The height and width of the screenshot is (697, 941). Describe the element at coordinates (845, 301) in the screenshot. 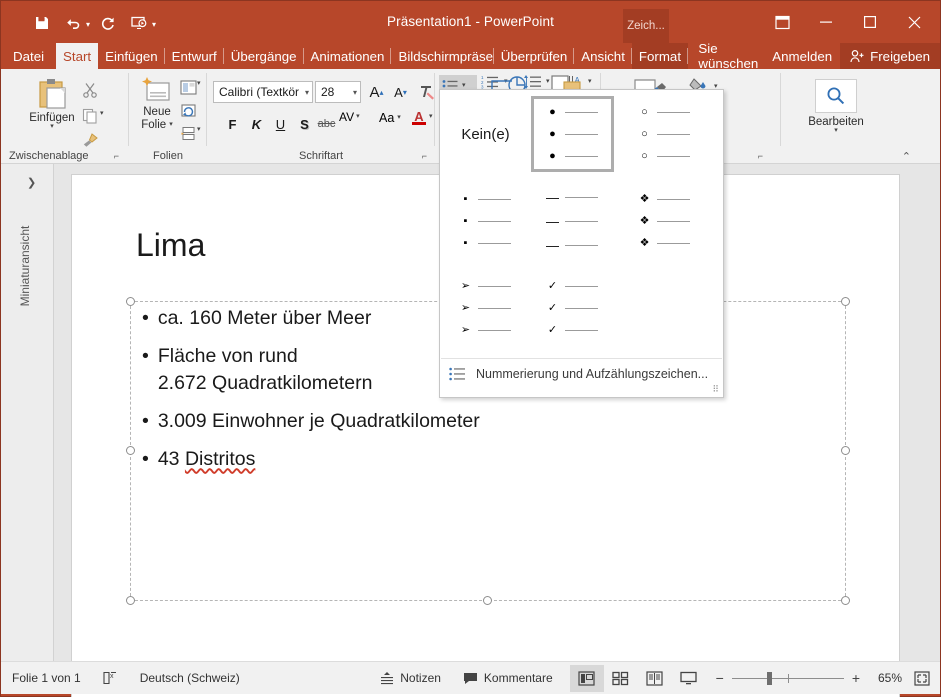

I see `selection-handle-top-right` at that location.